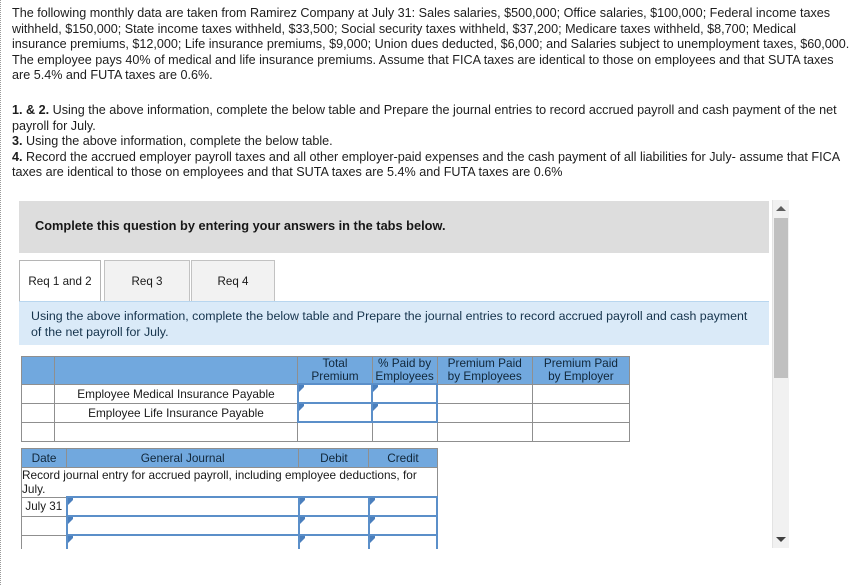  I want to click on table-row: Employee Medical Insurance Payable, so click(325, 393).